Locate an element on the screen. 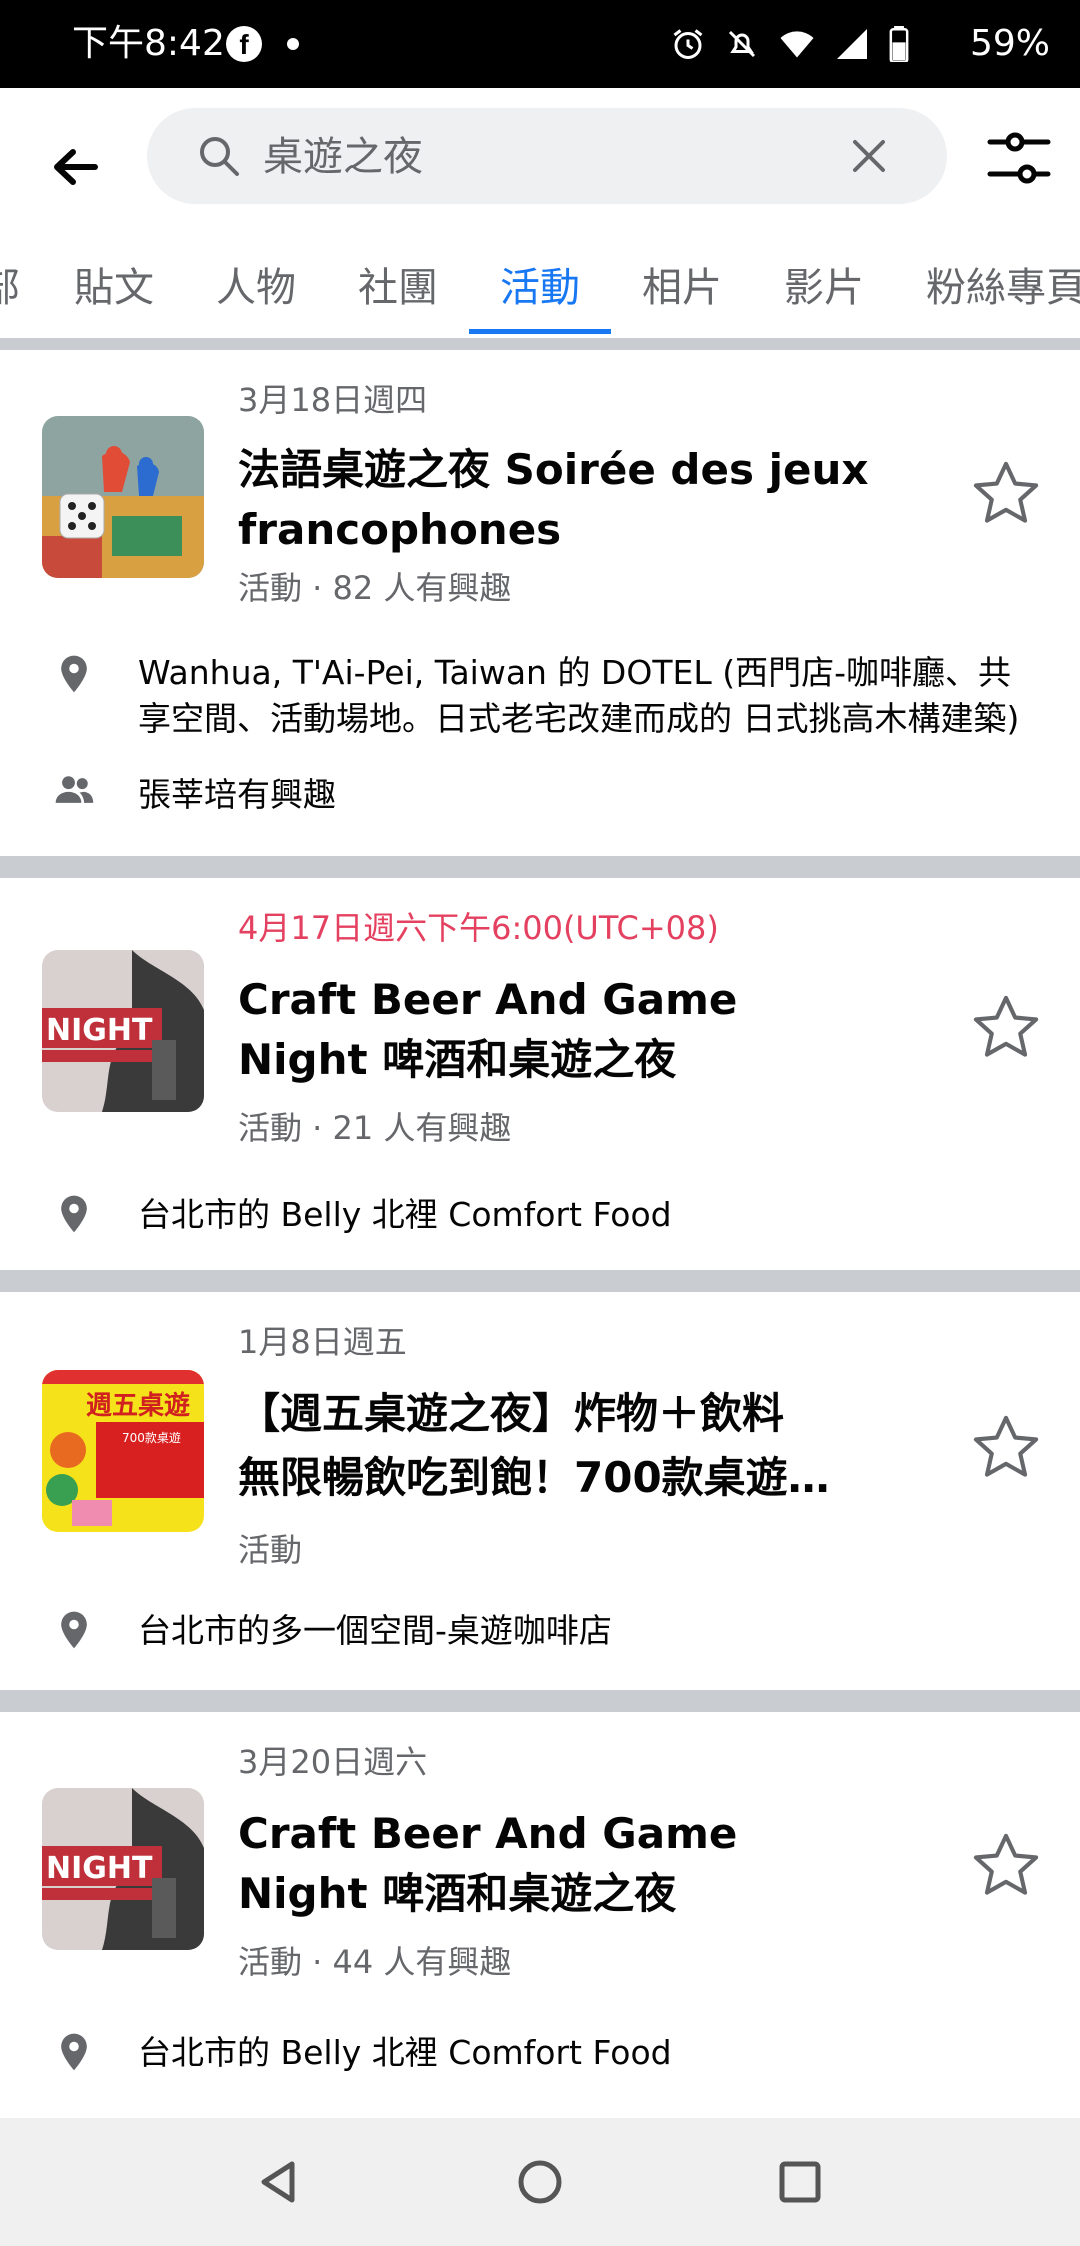 This screenshot has width=1080, height=2246. search-tabs: 部 貼文 人物 社團 活動 相片 影片 粉絲專頁 is located at coordinates (540, 288).